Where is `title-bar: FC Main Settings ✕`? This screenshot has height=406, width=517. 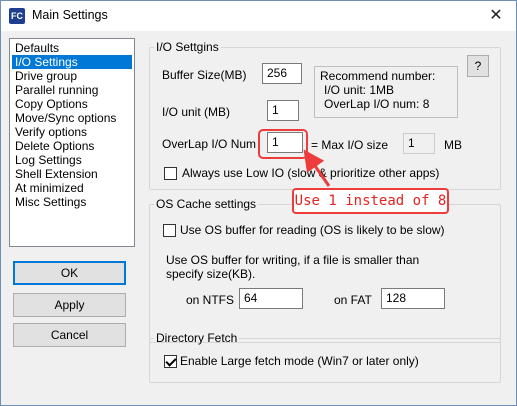
title-bar: FC Main Settings ✕ is located at coordinates (258, 16).